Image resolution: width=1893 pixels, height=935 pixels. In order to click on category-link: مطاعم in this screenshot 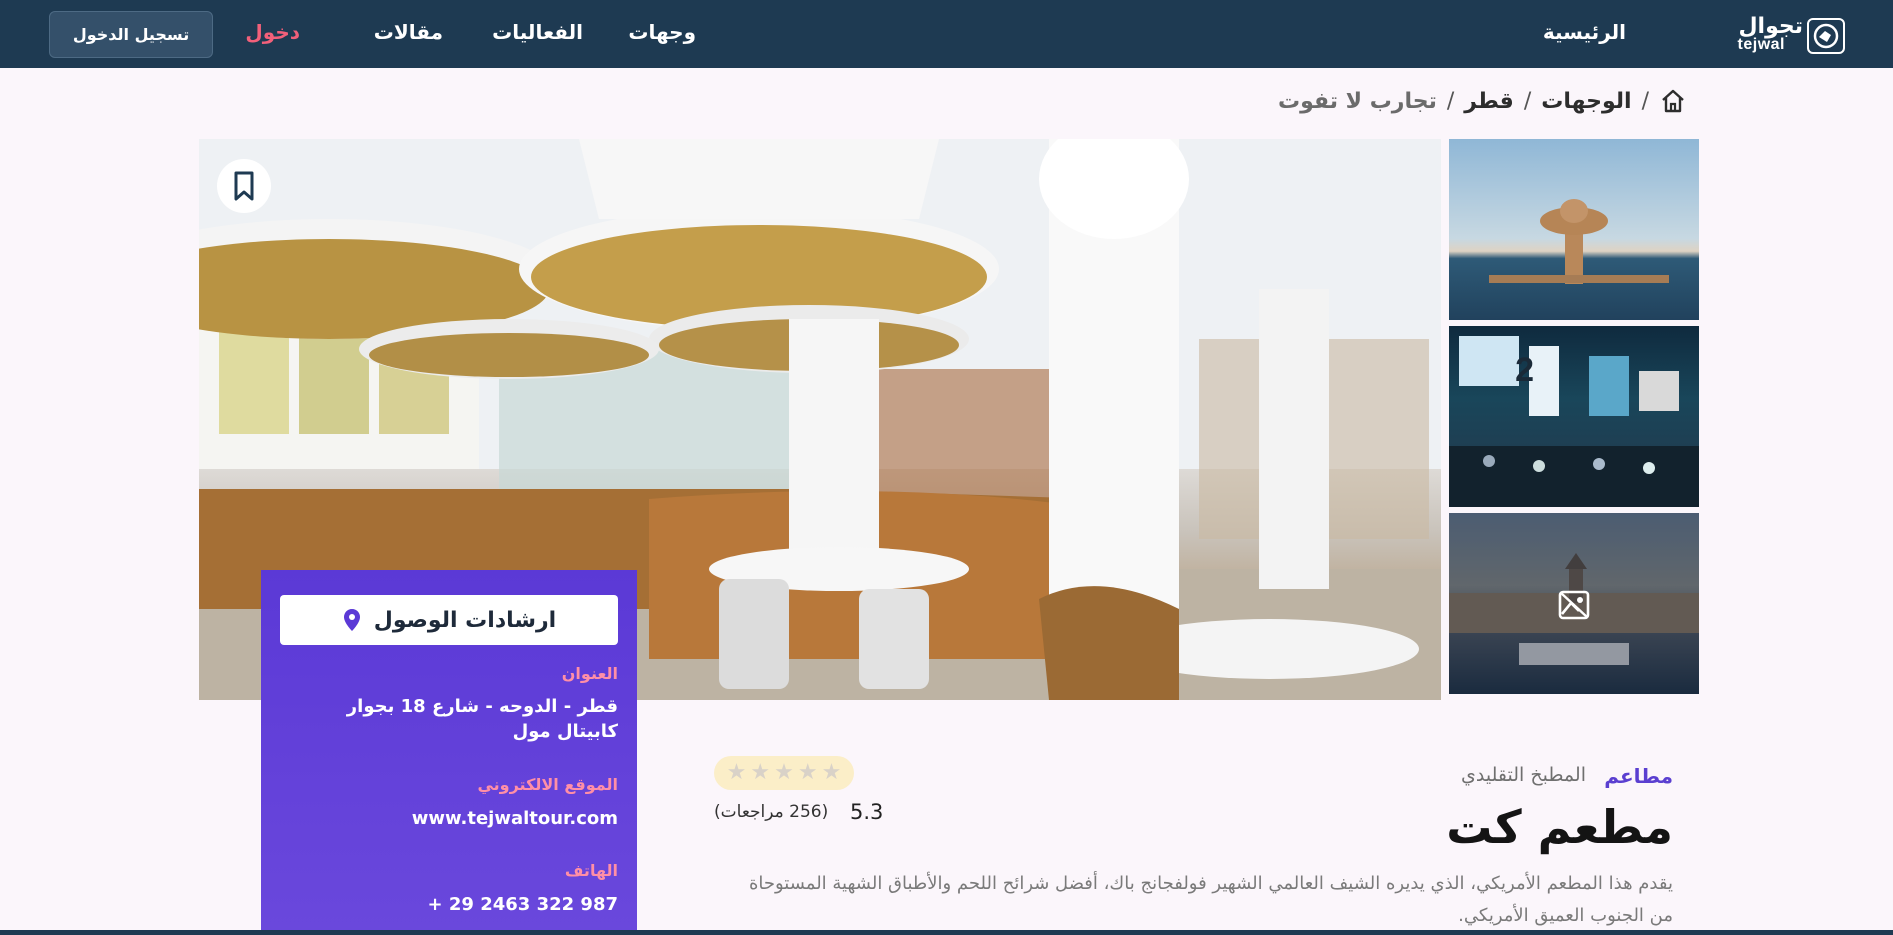, I will do `click(1638, 776)`.